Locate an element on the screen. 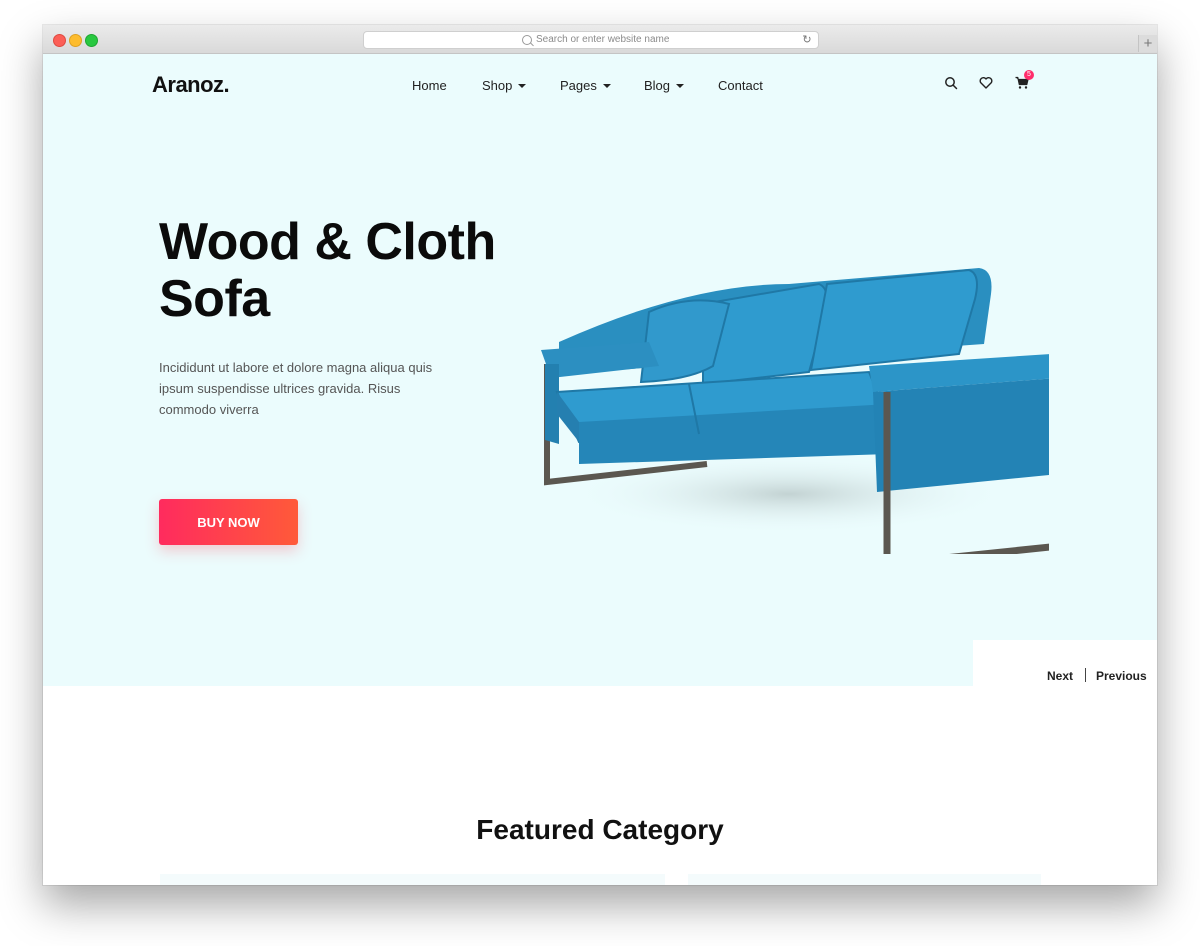 This screenshot has width=1200, height=946. nav-item-label: Home is located at coordinates (429, 85).